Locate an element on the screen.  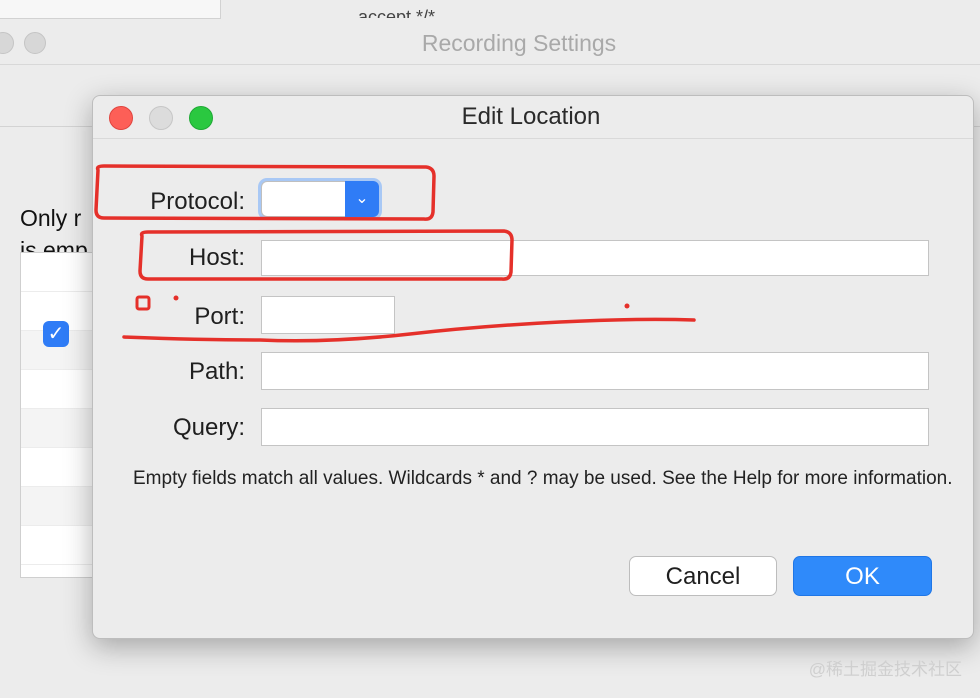
host-highlight-box is located at coordinates (326, 255).